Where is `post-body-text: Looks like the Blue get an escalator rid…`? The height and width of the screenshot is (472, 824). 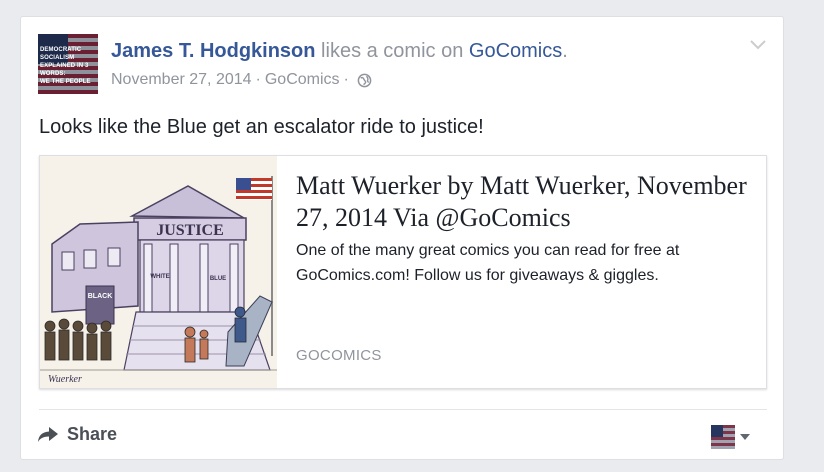
post-body-text: Looks like the Blue get an escalator rid… is located at coordinates (261, 127).